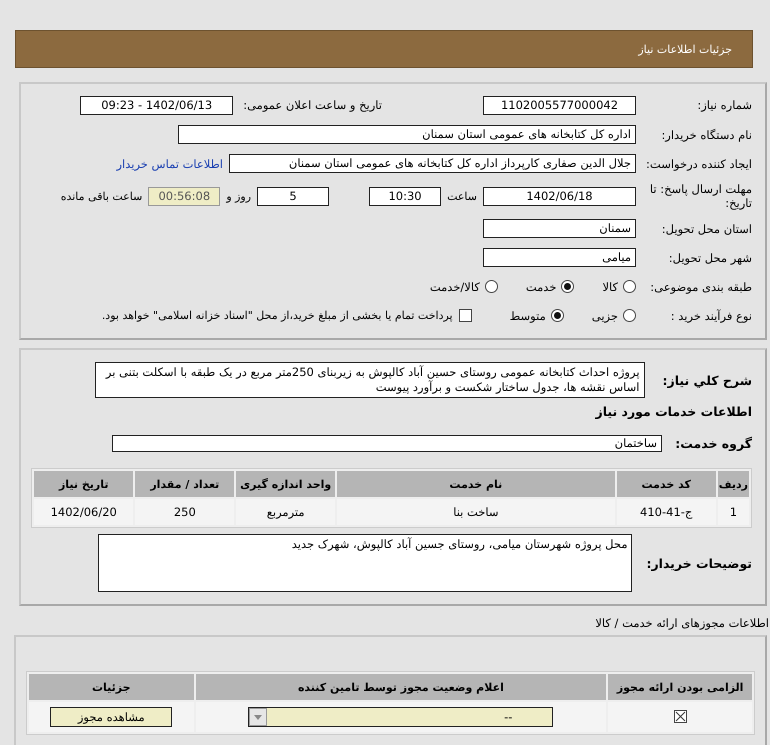 The width and height of the screenshot is (770, 745). Describe the element at coordinates (559, 196) in the screenshot. I see `deadline-date-field: 1402/06/18` at that location.